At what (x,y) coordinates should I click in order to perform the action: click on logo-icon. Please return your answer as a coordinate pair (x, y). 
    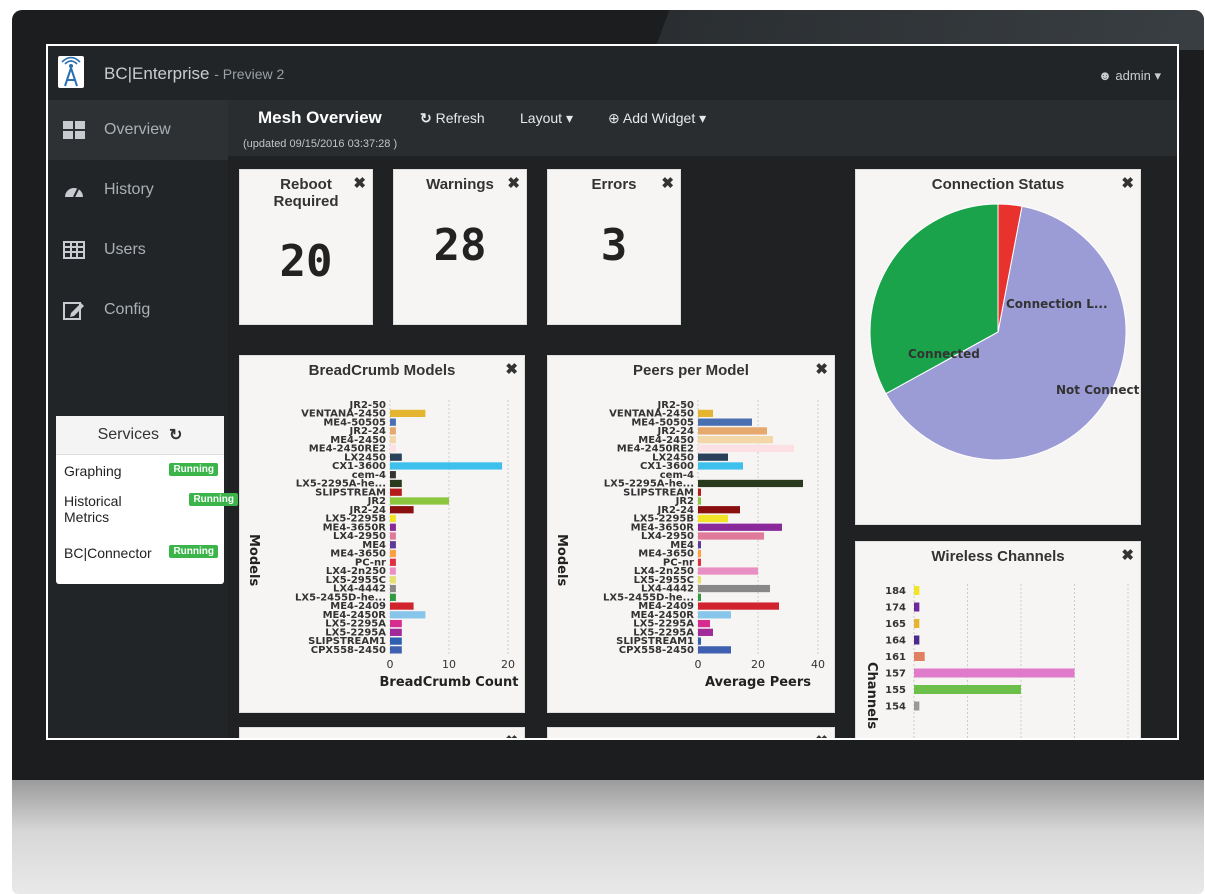
    Looking at the image, I should click on (71, 72).